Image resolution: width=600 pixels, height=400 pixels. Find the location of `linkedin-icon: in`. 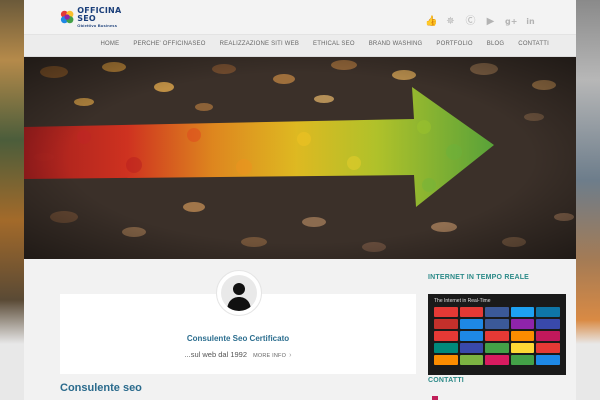

linkedin-icon: in is located at coordinates (530, 22).